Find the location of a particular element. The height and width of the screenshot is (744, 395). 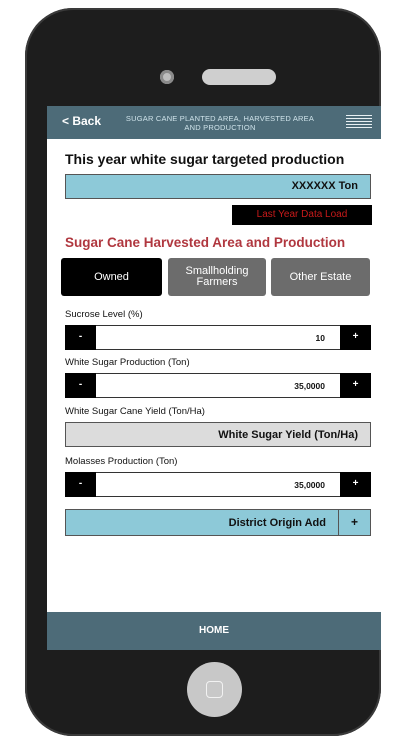

molasses-label: Molasses Production (Ton) is located at coordinates (121, 461).